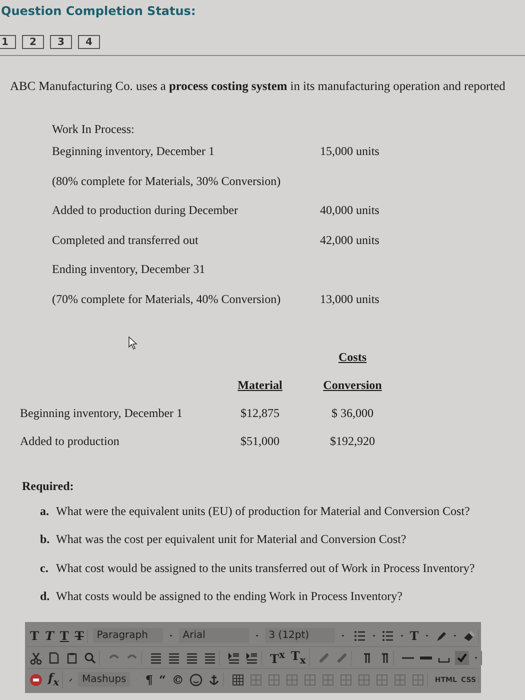  I want to click on record-icon, so click(36, 679).